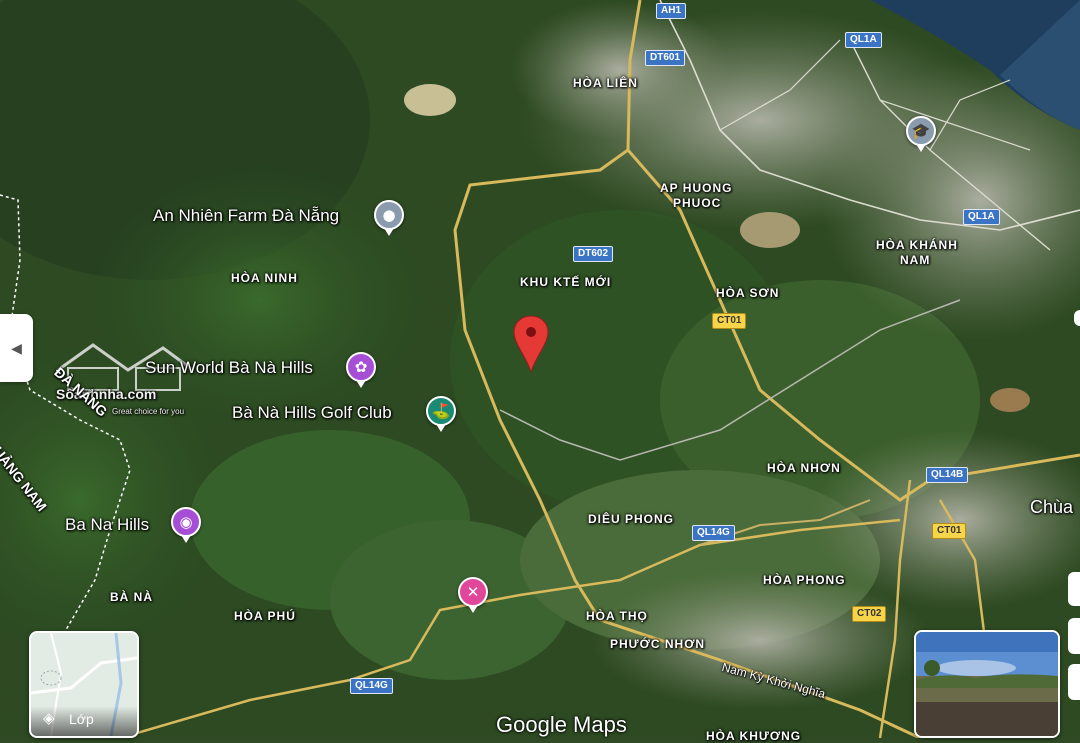 The width and height of the screenshot is (1080, 743). I want to click on golf-icon: ⛳, so click(441, 414).